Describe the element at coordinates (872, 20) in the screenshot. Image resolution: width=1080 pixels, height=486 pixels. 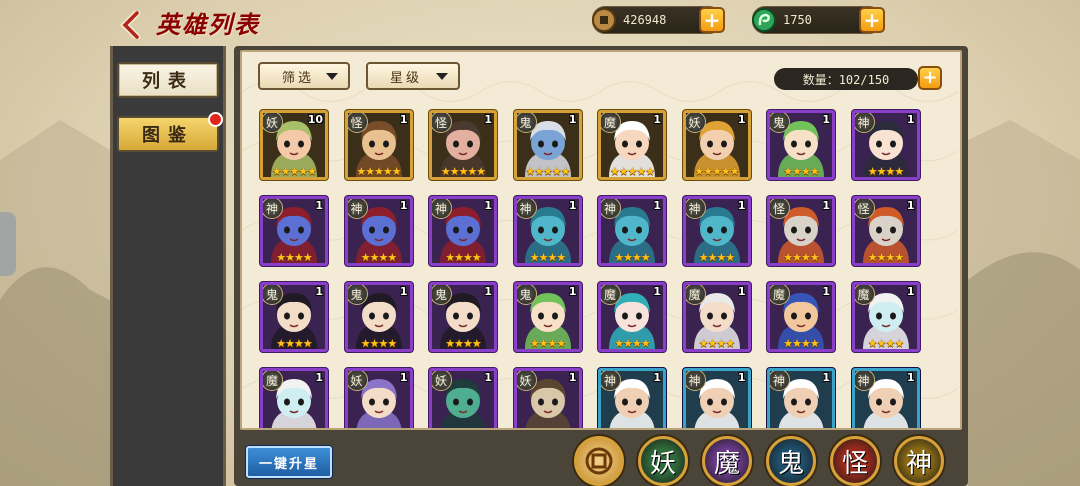
I see `add-jade-button: +` at that location.